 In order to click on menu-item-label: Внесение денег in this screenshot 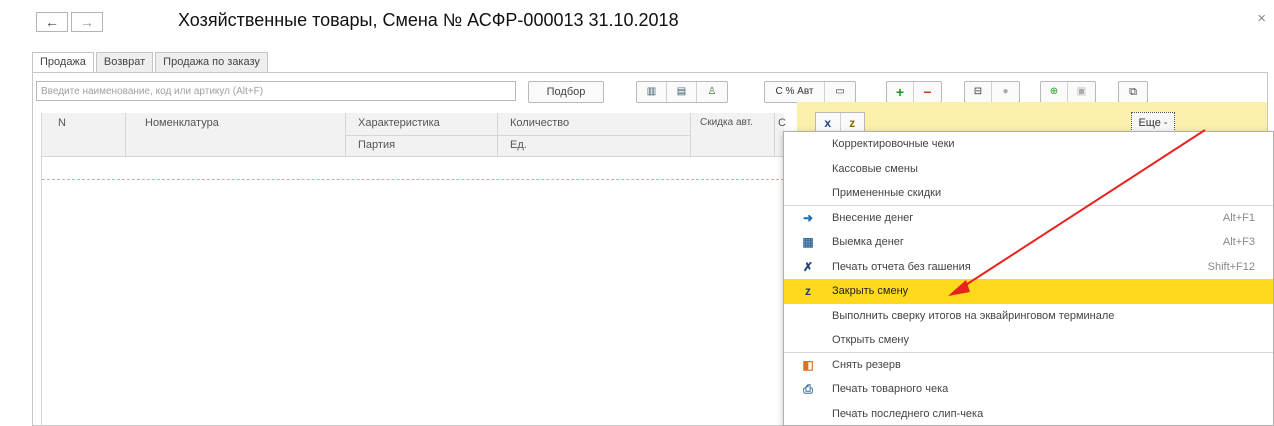, I will do `click(873, 217)`.